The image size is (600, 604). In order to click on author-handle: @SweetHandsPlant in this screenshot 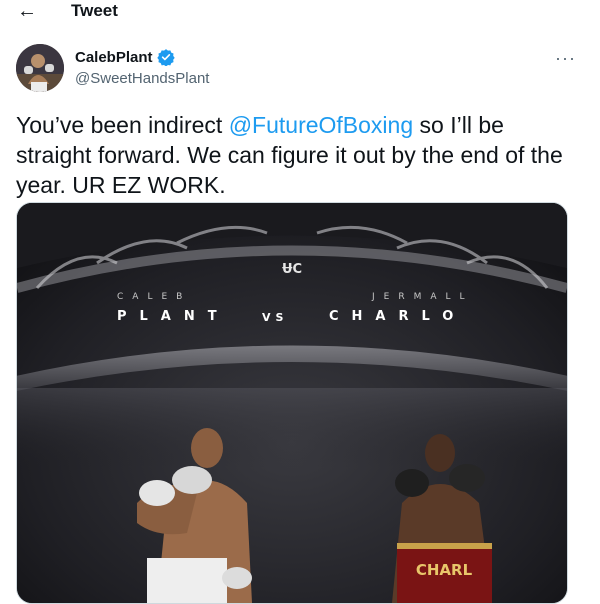, I will do `click(142, 78)`.